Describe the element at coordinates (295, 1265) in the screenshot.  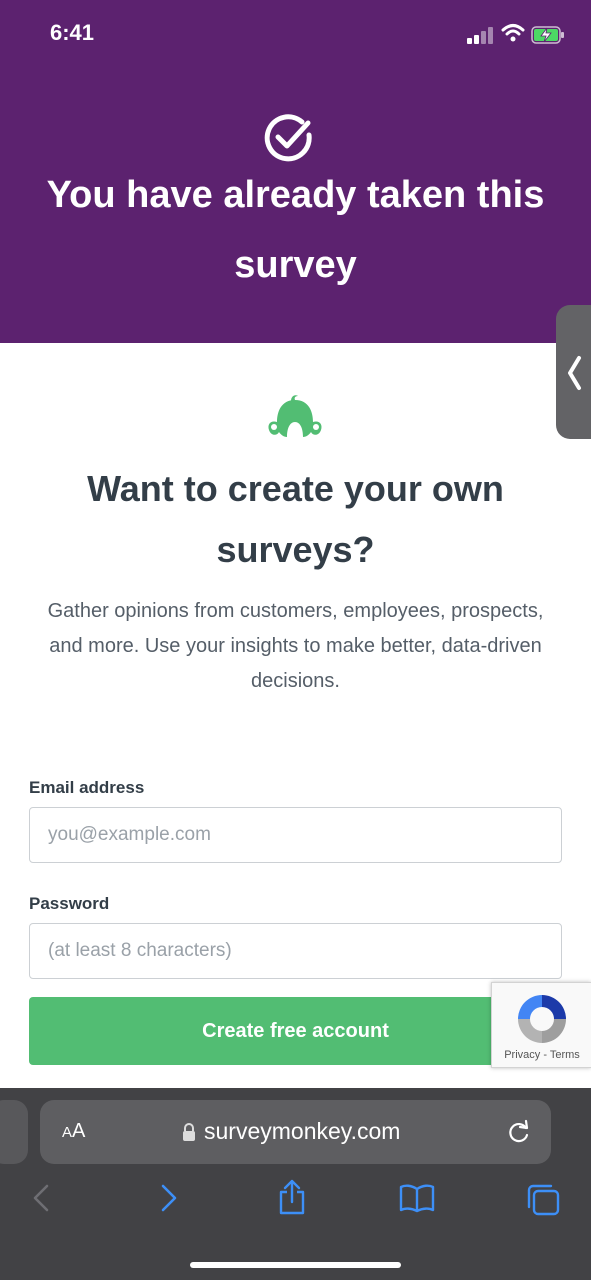
I see `home-indicator` at that location.